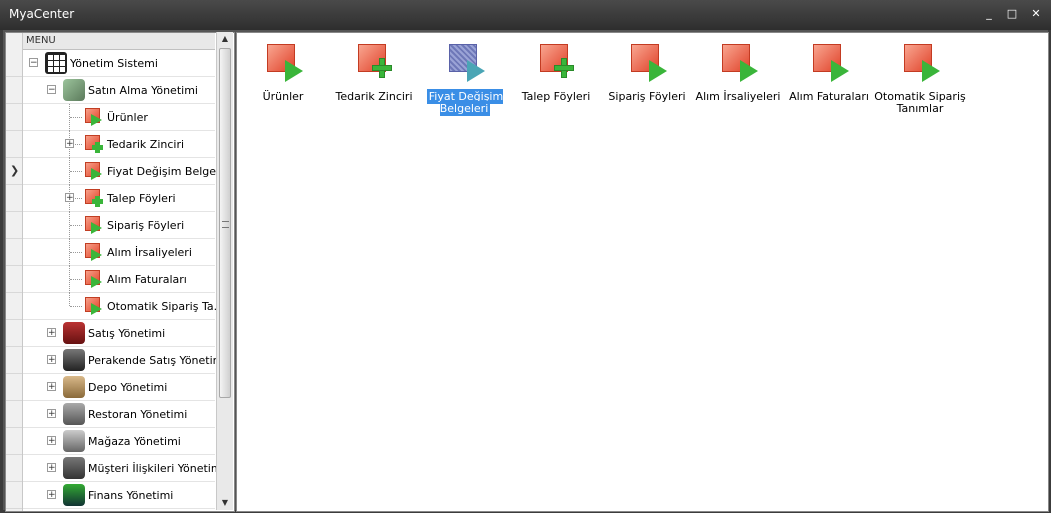 This screenshot has height=513, width=1051. I want to click on tree-item-purchasing-child: Fiyat Değişim Belgeleri, so click(128, 171).